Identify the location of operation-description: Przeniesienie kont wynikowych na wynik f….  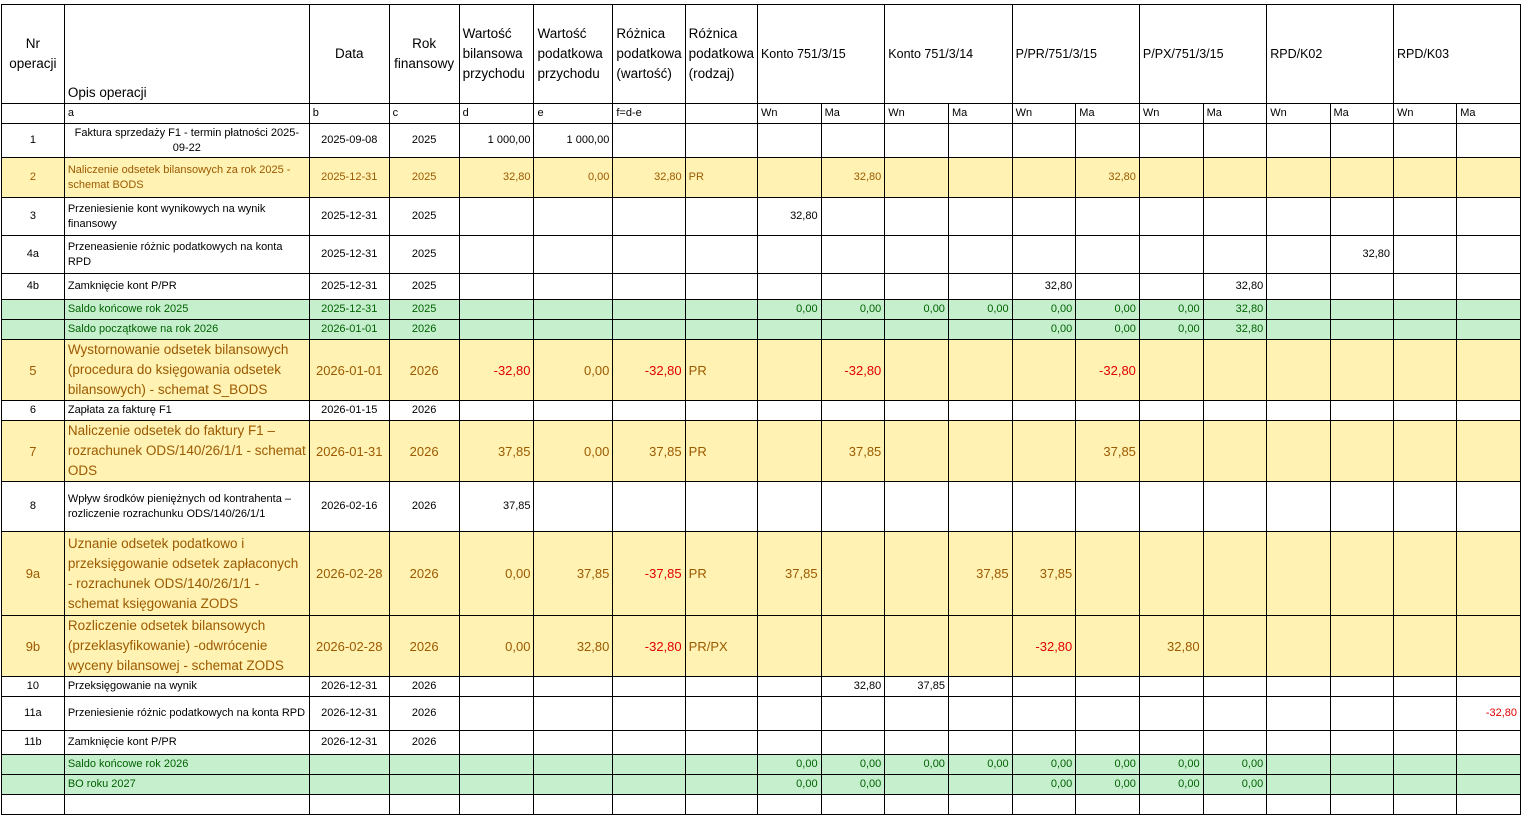
(186, 216).